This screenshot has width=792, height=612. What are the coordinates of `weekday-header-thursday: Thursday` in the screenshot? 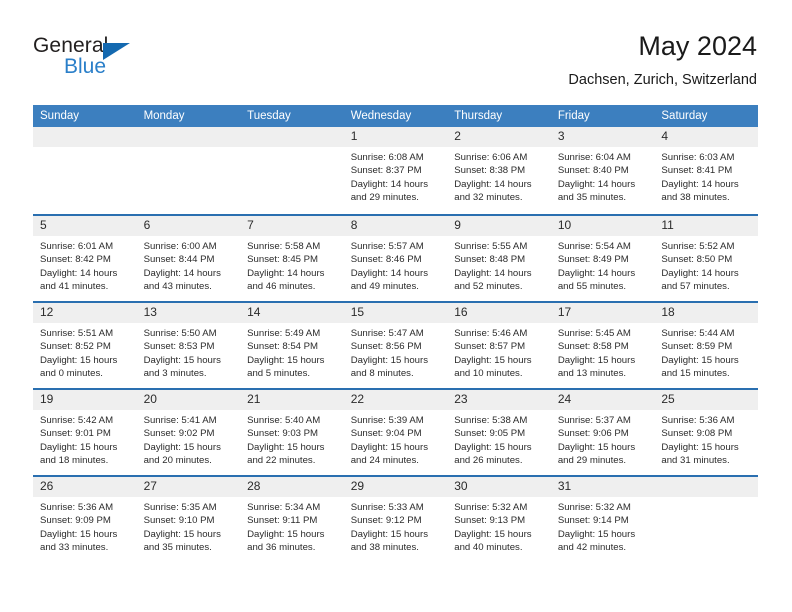 It's located at (499, 116).